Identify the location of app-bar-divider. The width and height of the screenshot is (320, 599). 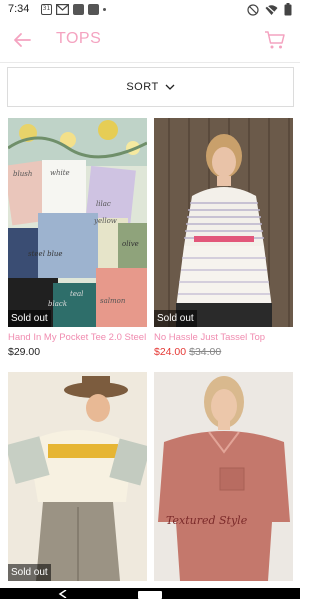
(150, 62).